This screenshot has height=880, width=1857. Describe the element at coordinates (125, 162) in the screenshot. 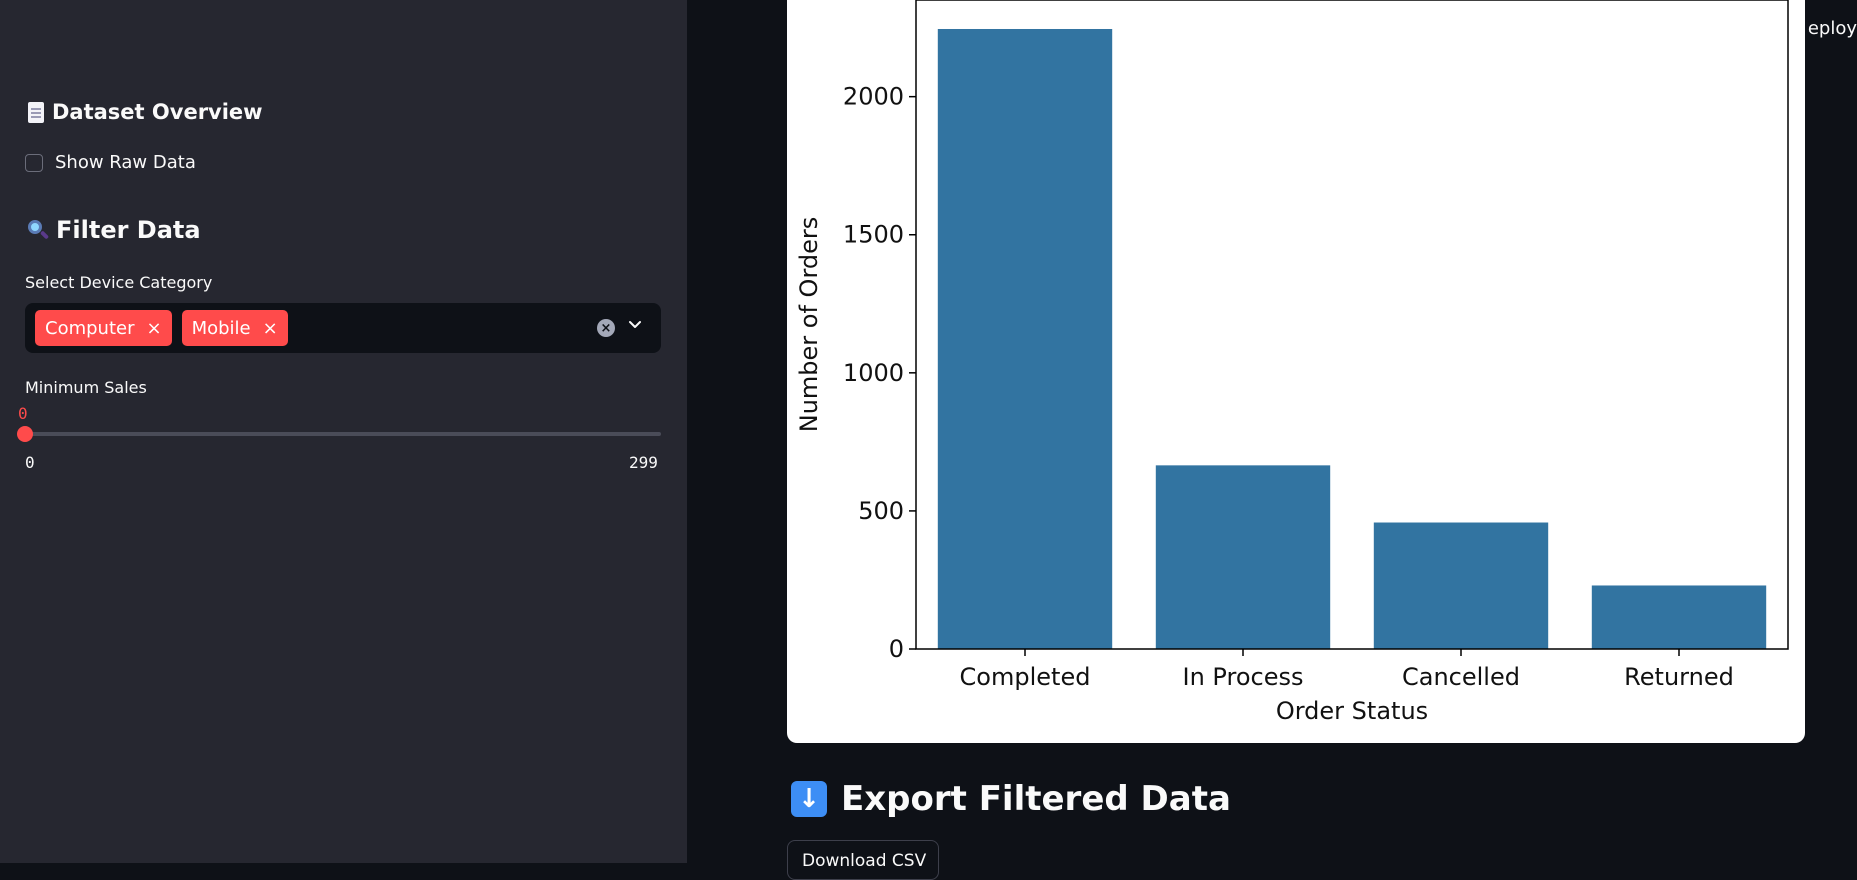

I see `show-raw-data-label: Show Raw Data` at that location.